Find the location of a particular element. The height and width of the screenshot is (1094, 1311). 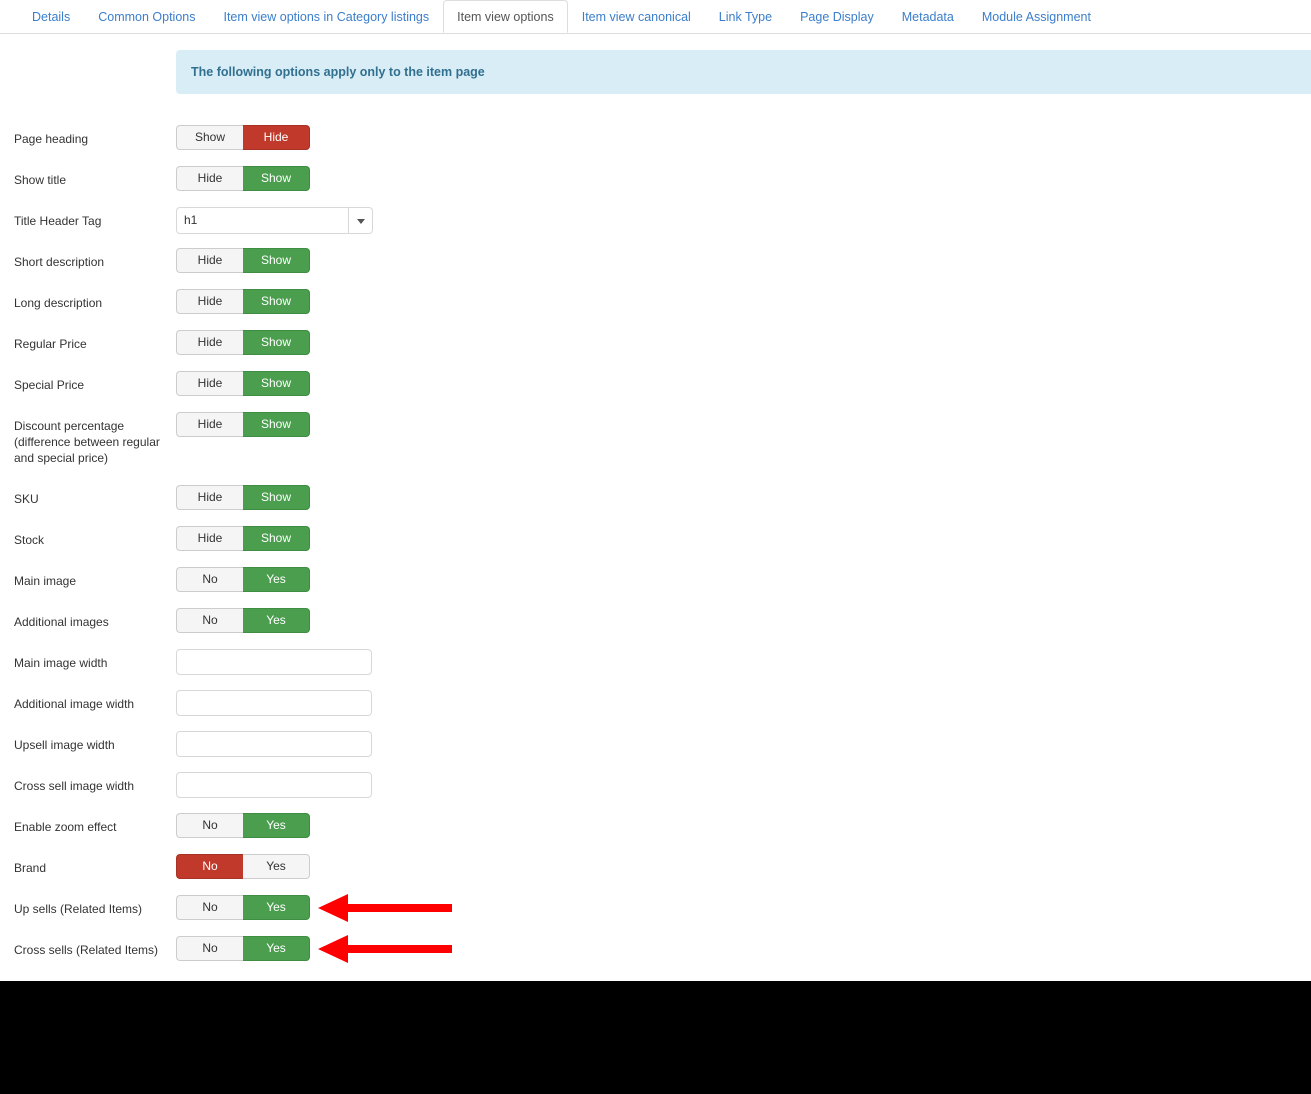

form-row: Additional image width is located at coordinates (655, 695).